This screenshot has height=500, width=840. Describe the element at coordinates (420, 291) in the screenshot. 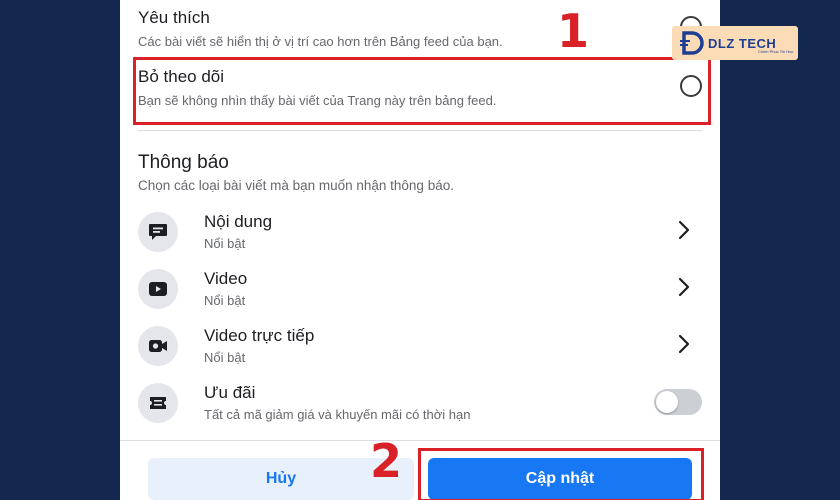

I see `notification-row-video: Video Nổi bật` at that location.